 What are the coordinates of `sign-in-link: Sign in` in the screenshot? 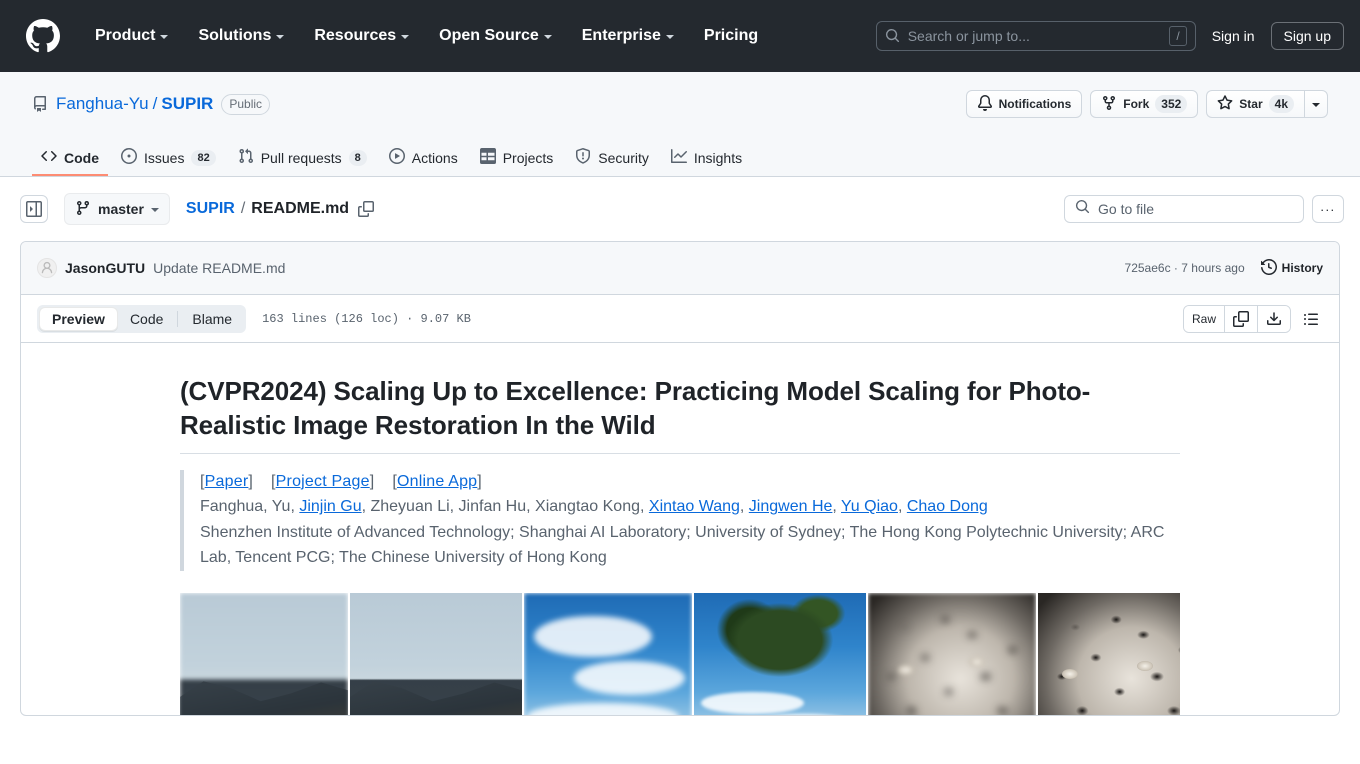 It's located at (1233, 36).